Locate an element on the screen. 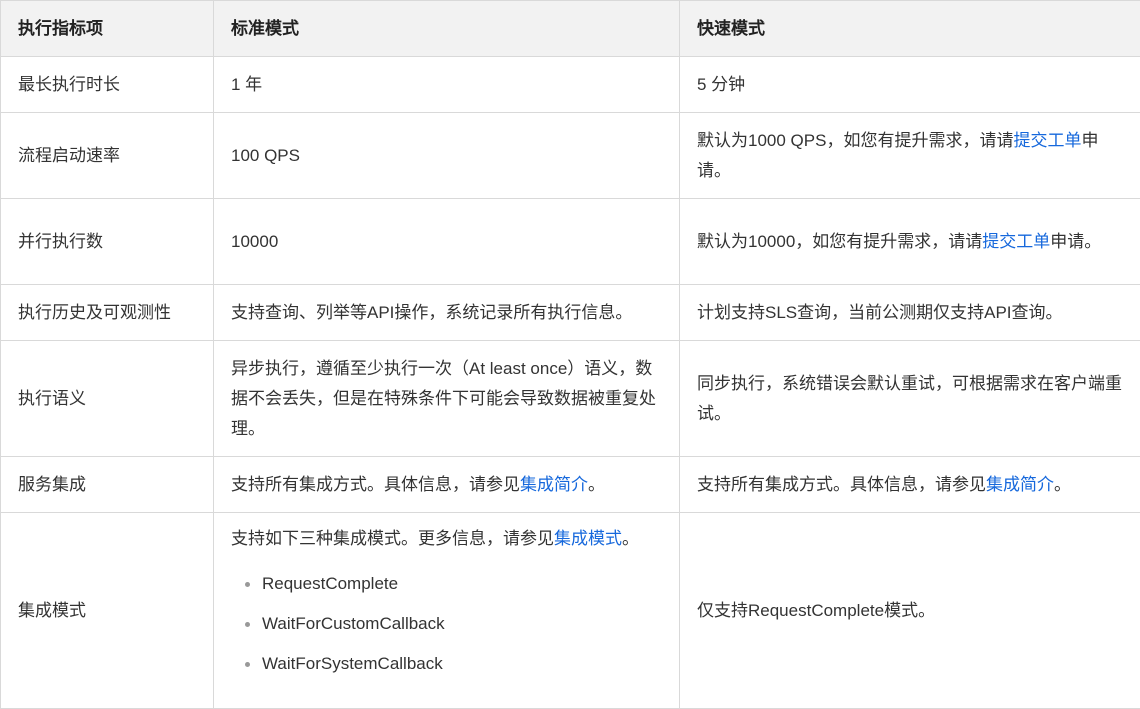 This screenshot has width=1140, height=709. list-item-label: RequestComplete is located at coordinates (330, 583).